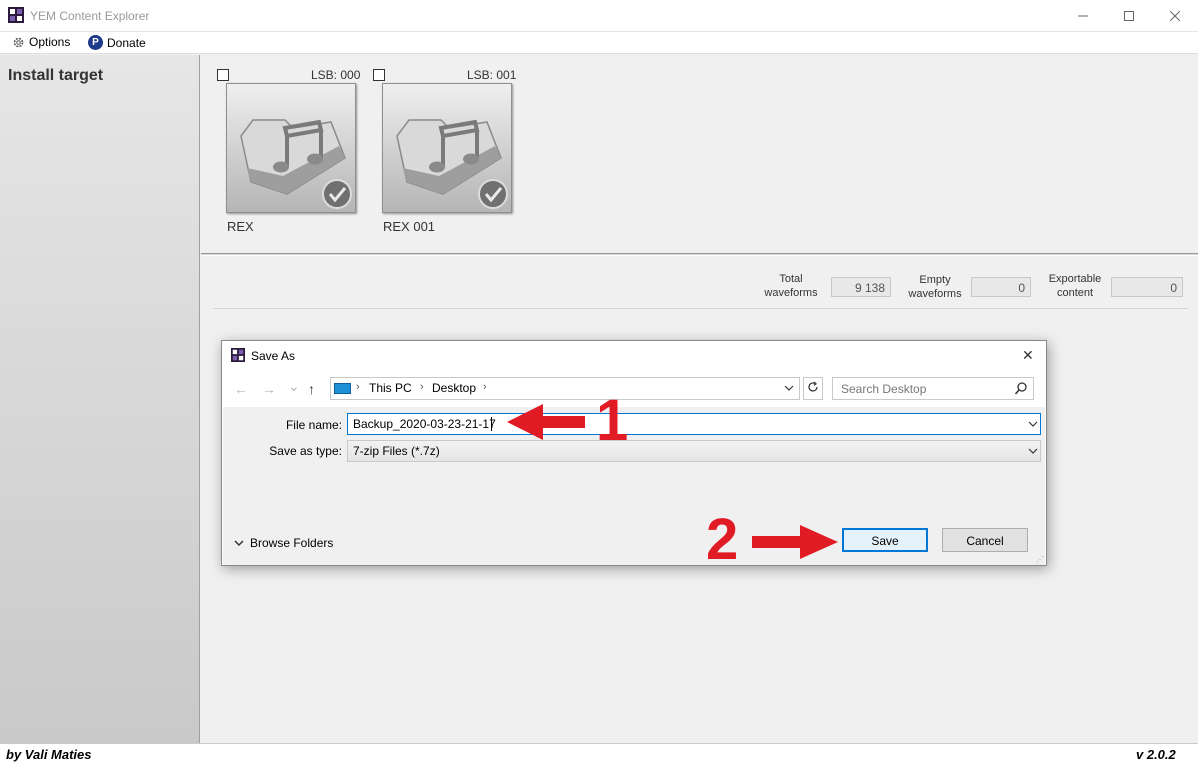 Image resolution: width=1198 pixels, height=764 pixels. I want to click on menu-options: Options, so click(41, 42).